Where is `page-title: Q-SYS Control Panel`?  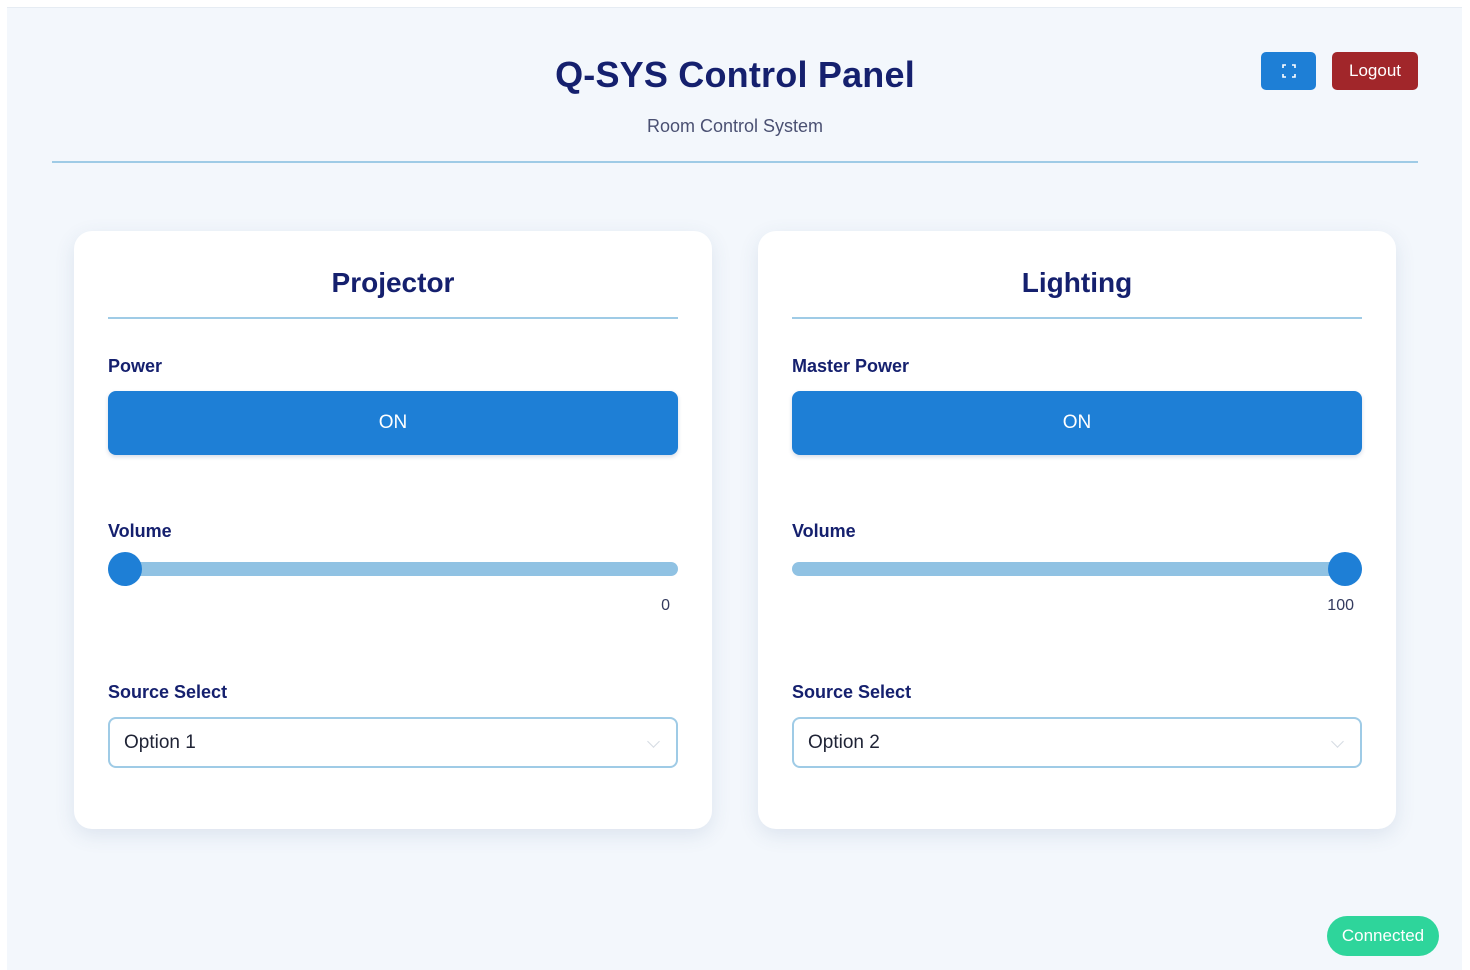 page-title: Q-SYS Control Panel is located at coordinates (735, 74).